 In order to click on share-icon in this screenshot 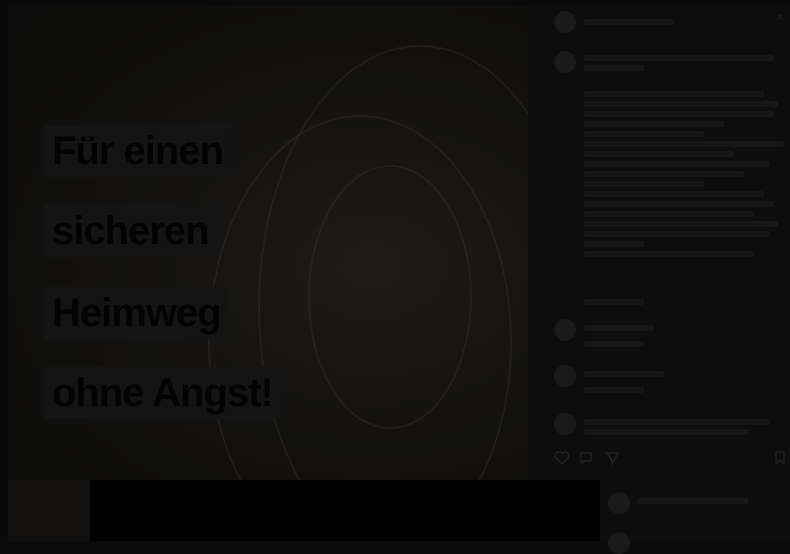, I will do `click(612, 458)`.